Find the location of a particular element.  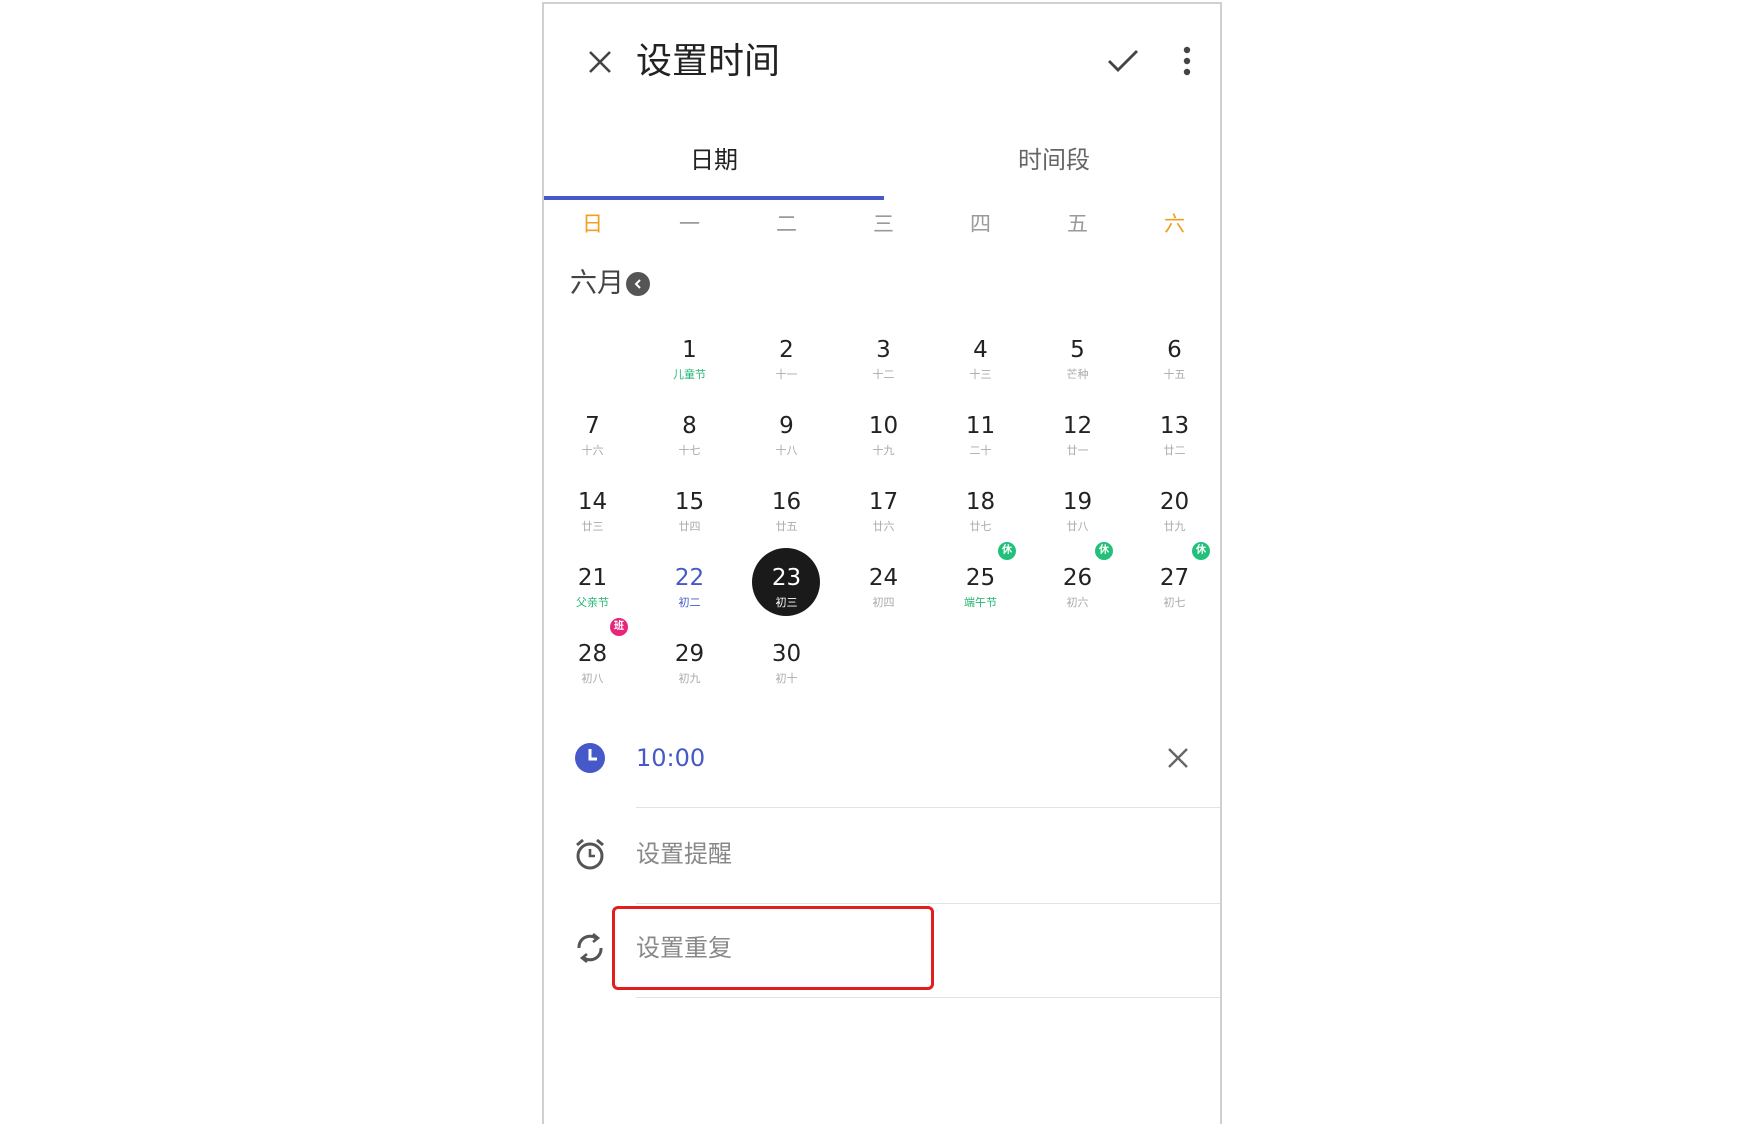

day-lunar-label: 初二 is located at coordinates (689, 602).